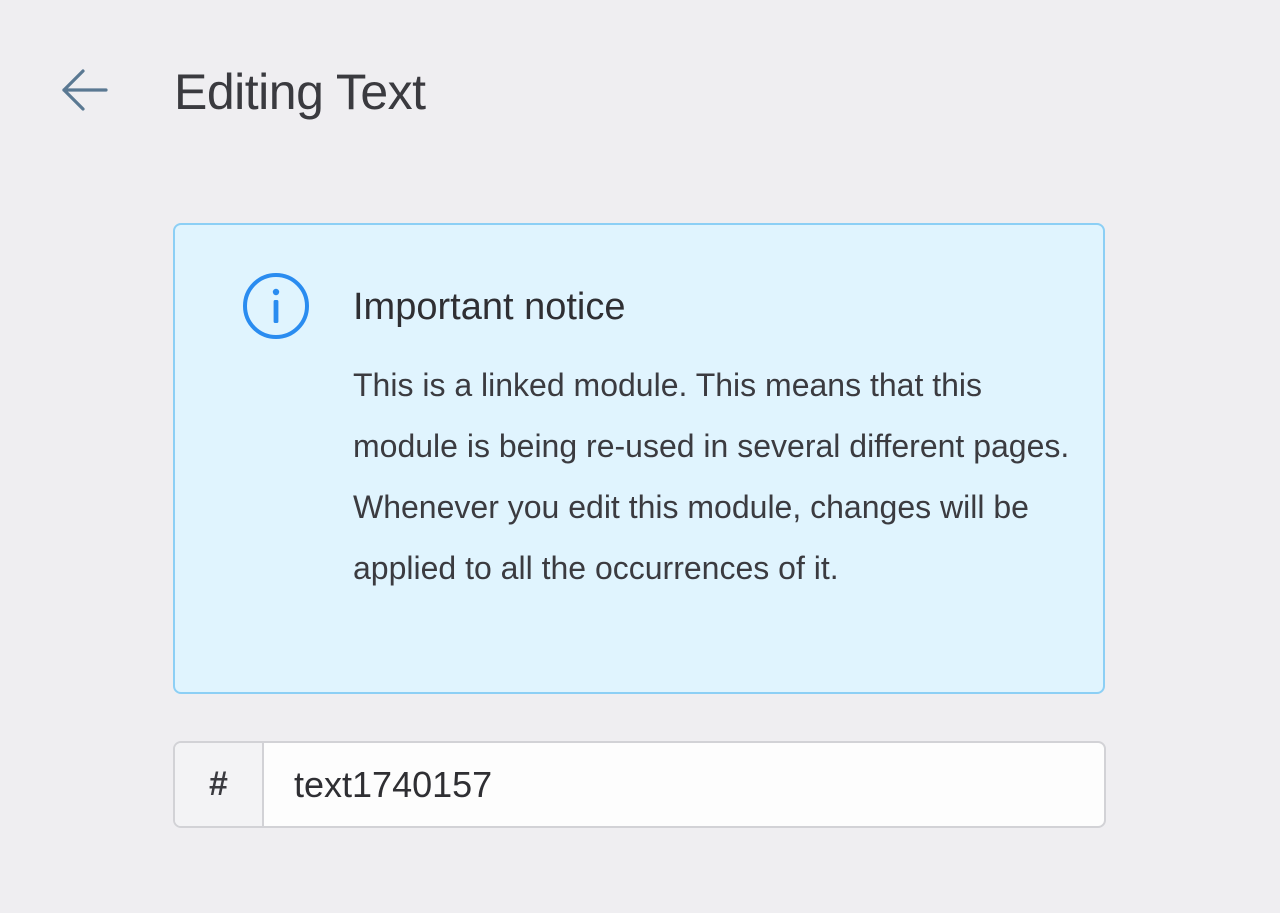 The image size is (1280, 913). I want to click on arrow-left-icon, so click(85, 90).